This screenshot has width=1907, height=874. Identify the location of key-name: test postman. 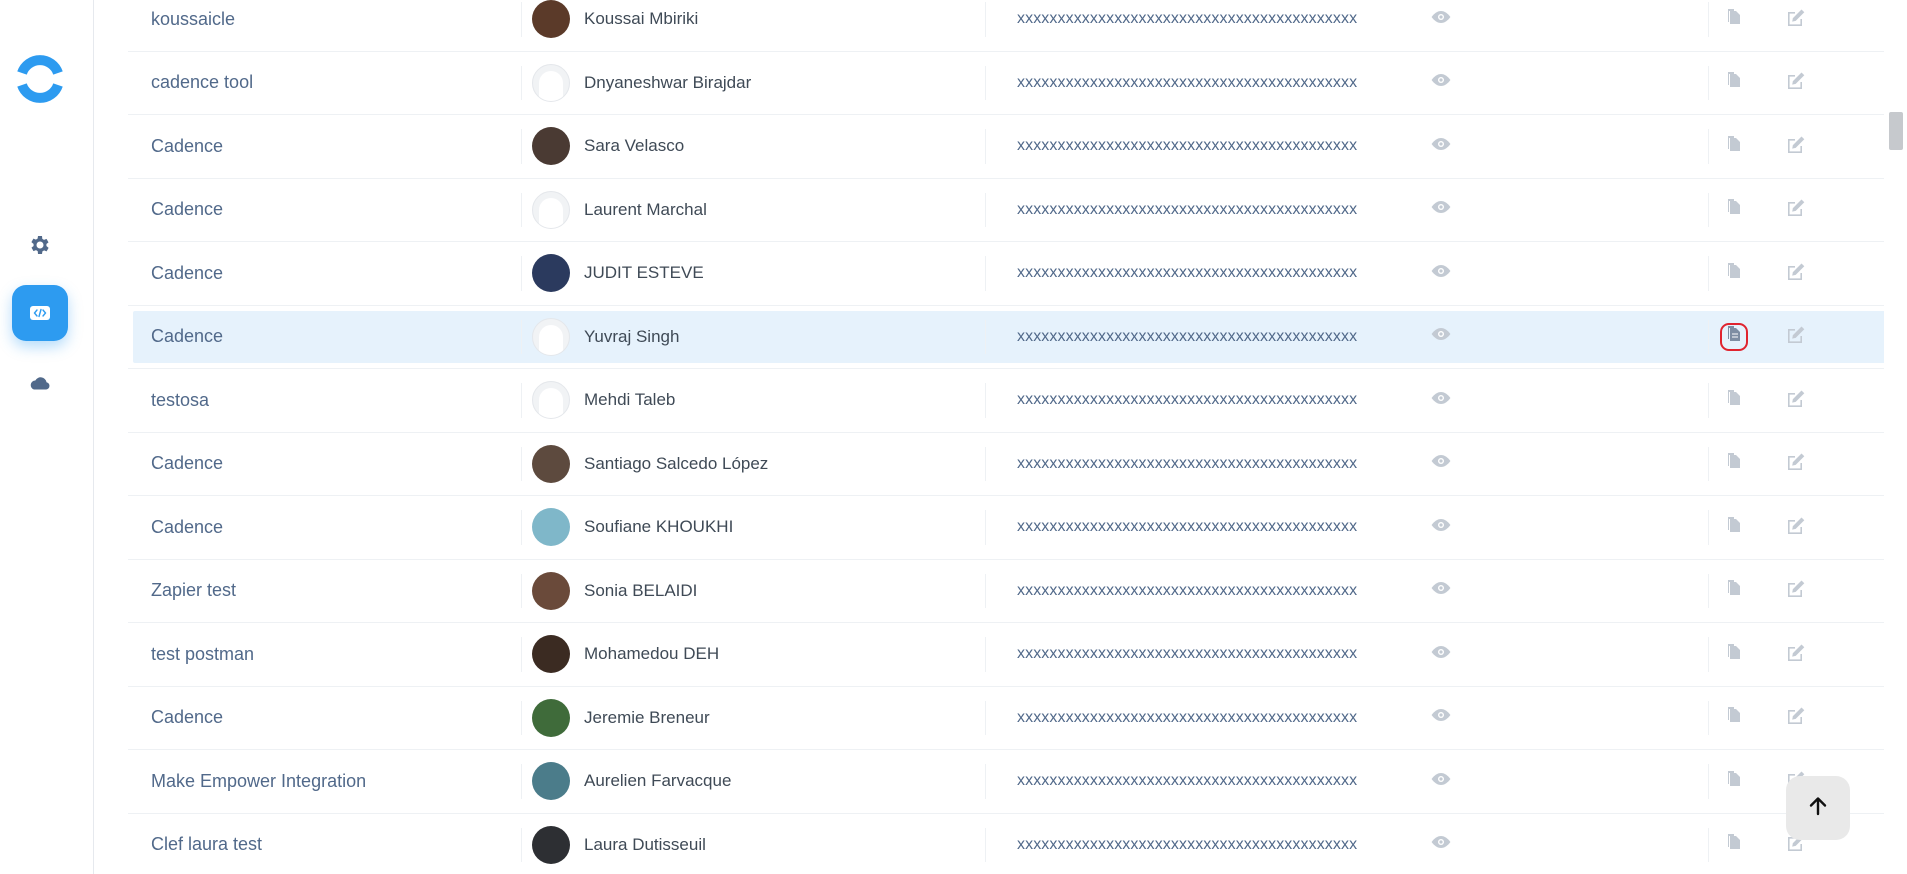
(336, 654).